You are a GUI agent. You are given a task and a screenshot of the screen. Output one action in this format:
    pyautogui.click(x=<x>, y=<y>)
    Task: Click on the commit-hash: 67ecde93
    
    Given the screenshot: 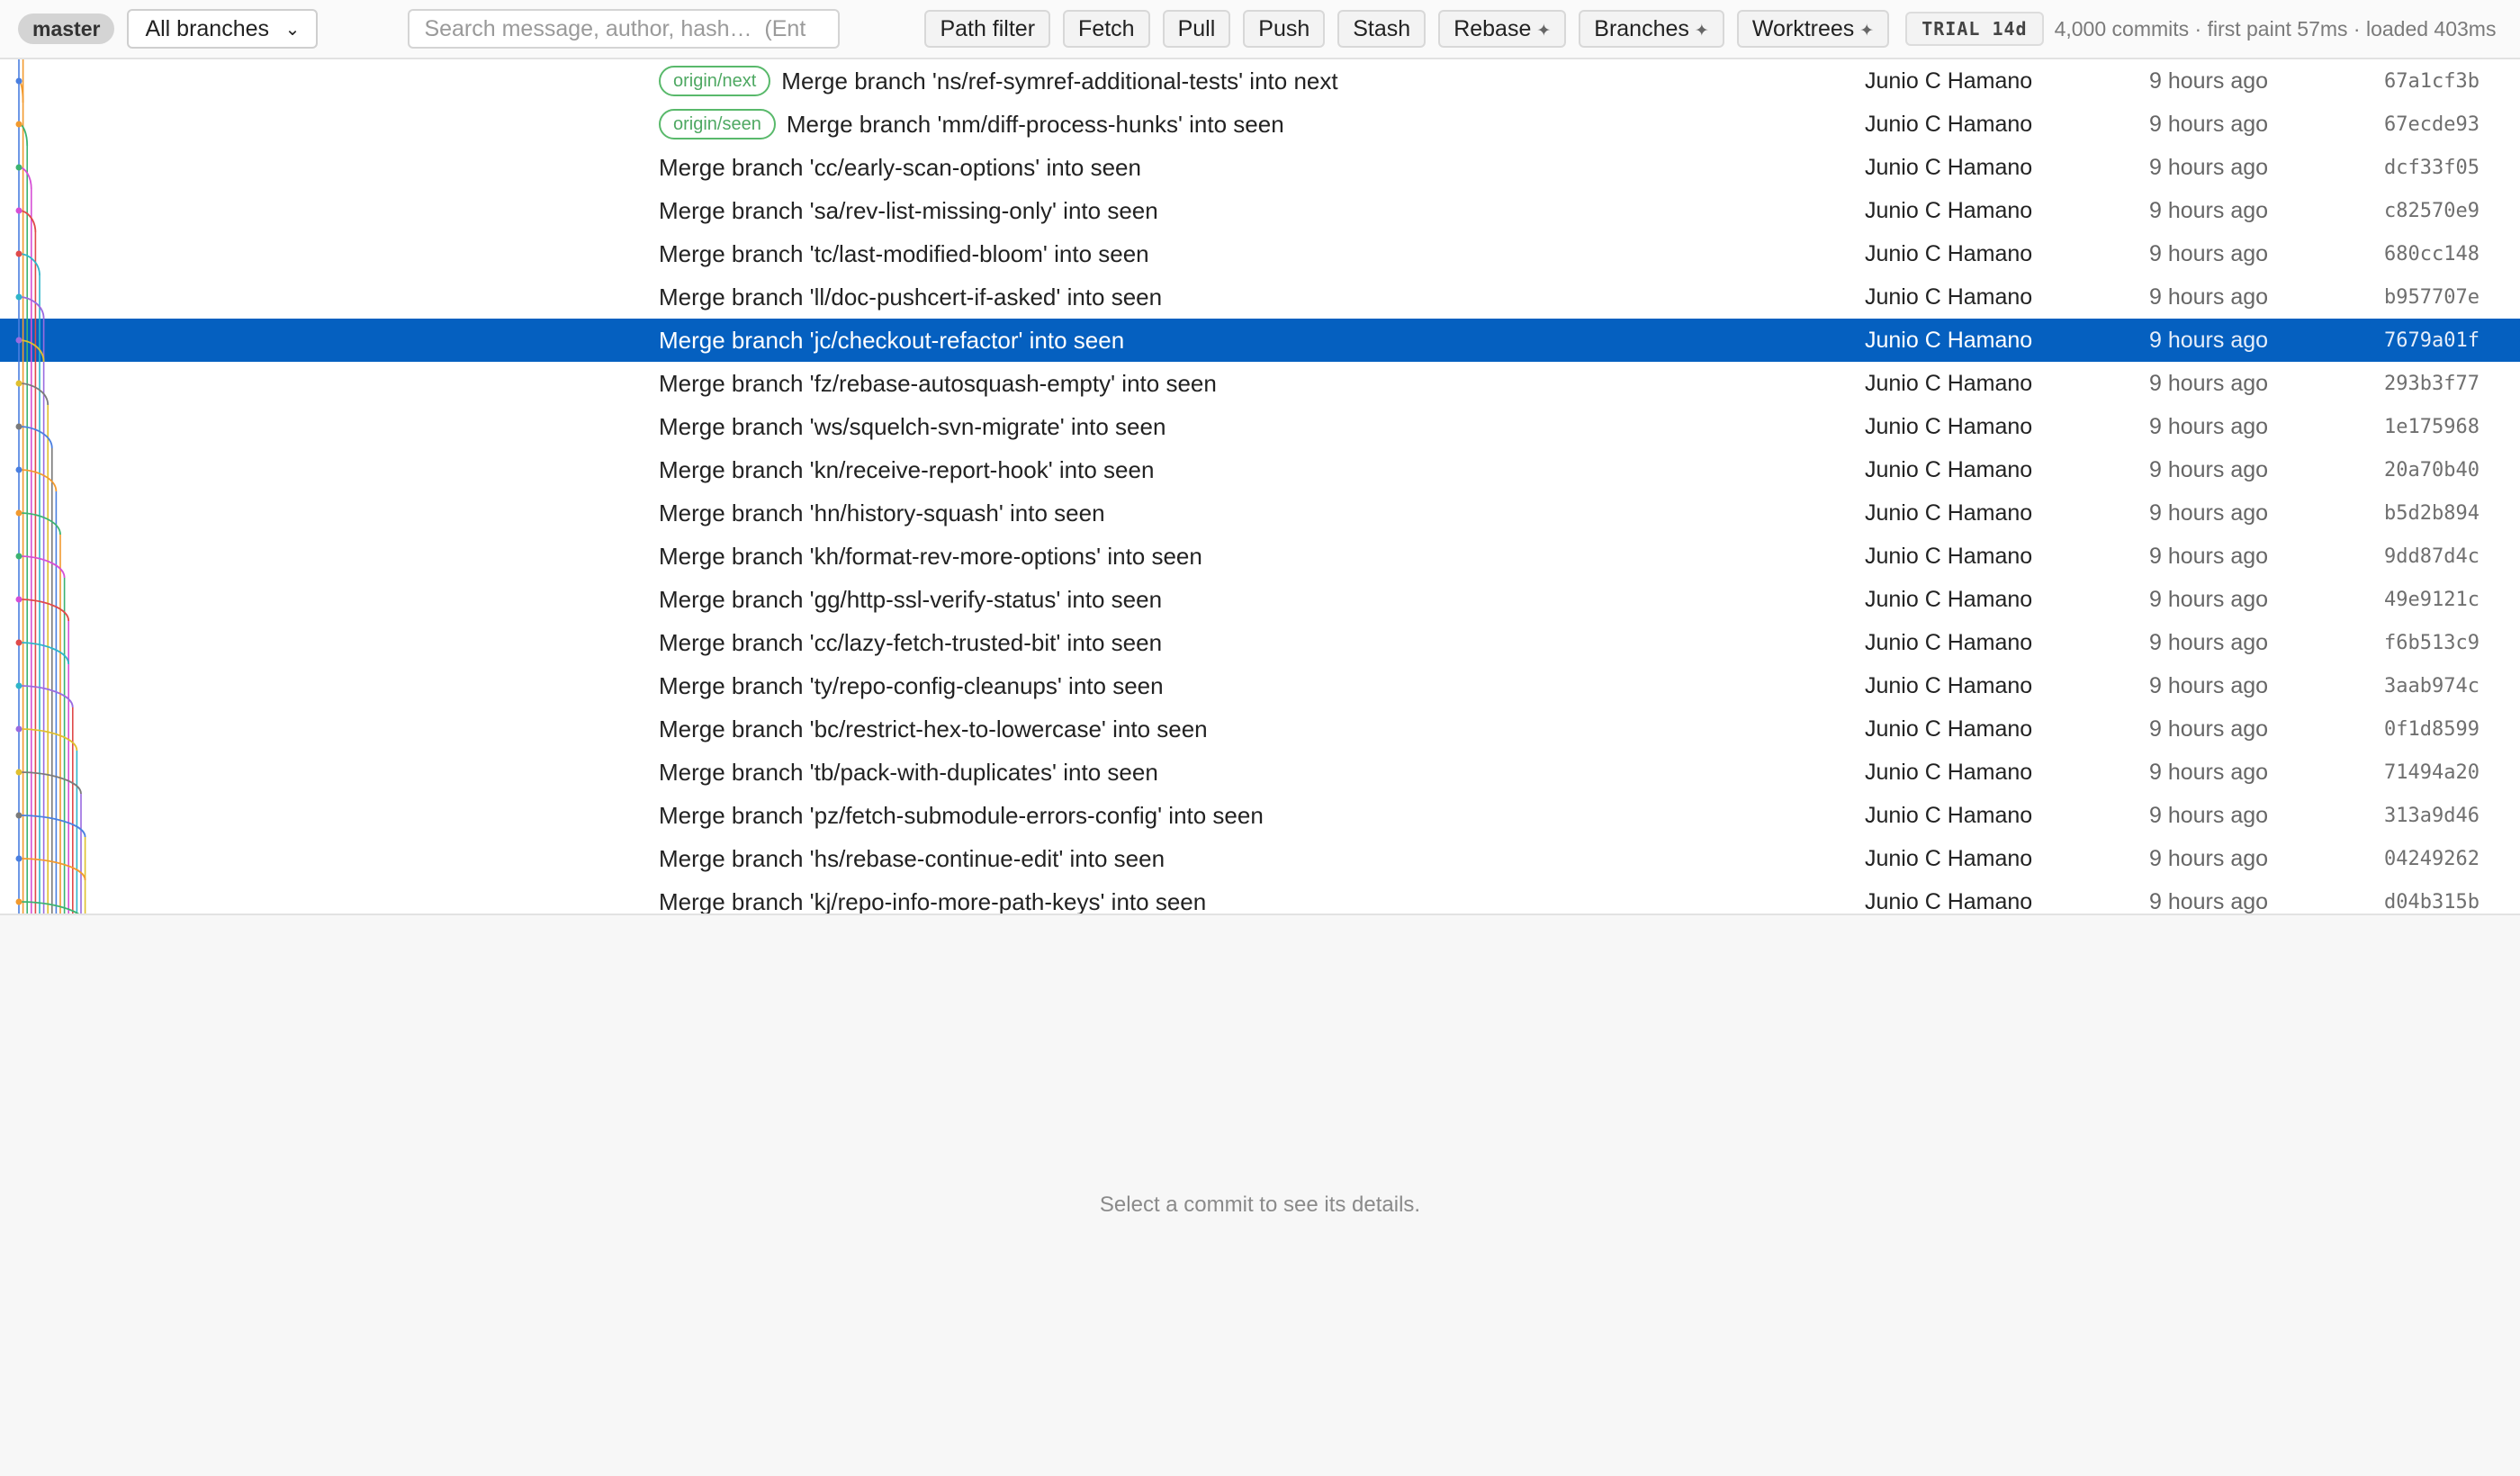 What is the action you would take?
    pyautogui.click(x=2432, y=125)
    